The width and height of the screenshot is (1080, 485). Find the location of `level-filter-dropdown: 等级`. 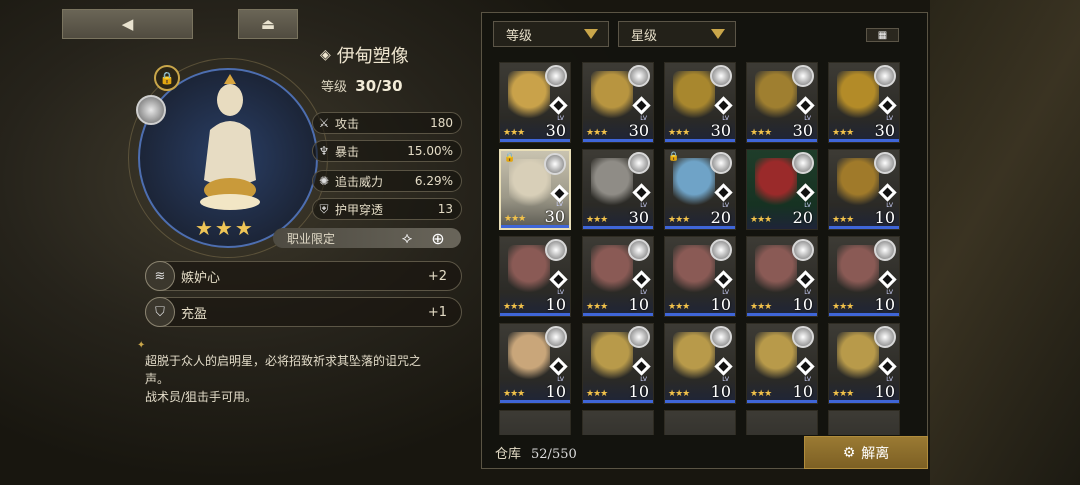

level-filter-dropdown: 等级 is located at coordinates (551, 34).